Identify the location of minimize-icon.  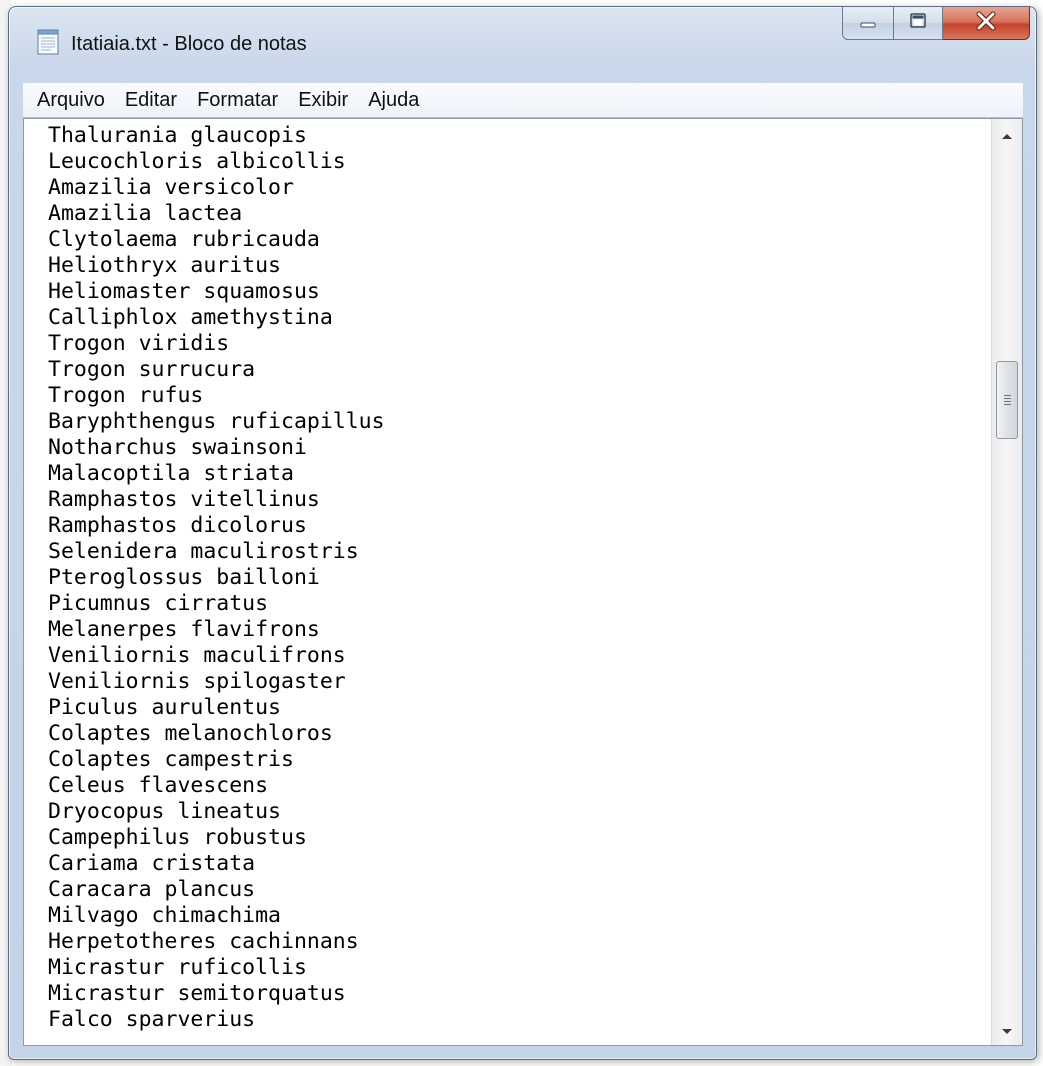
(868, 23).